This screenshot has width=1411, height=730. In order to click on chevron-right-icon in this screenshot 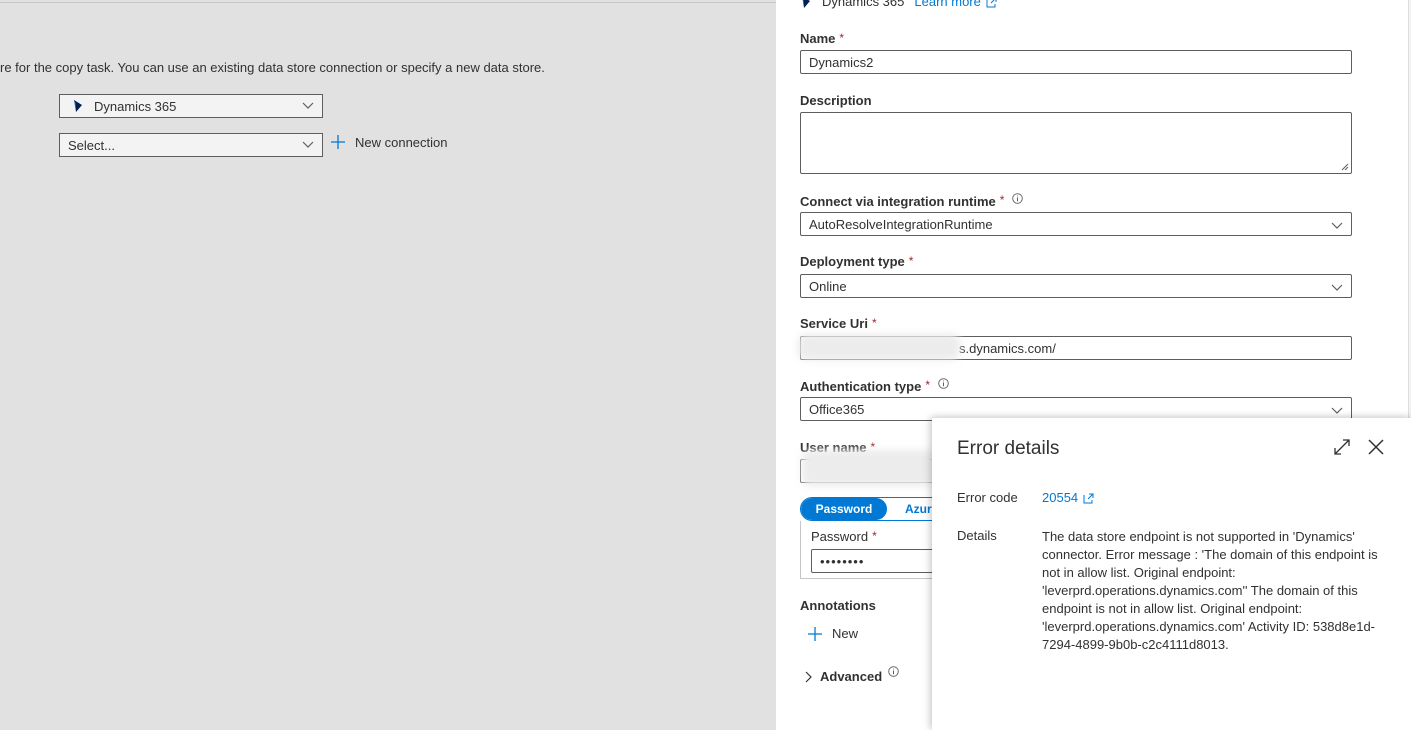, I will do `click(808, 676)`.